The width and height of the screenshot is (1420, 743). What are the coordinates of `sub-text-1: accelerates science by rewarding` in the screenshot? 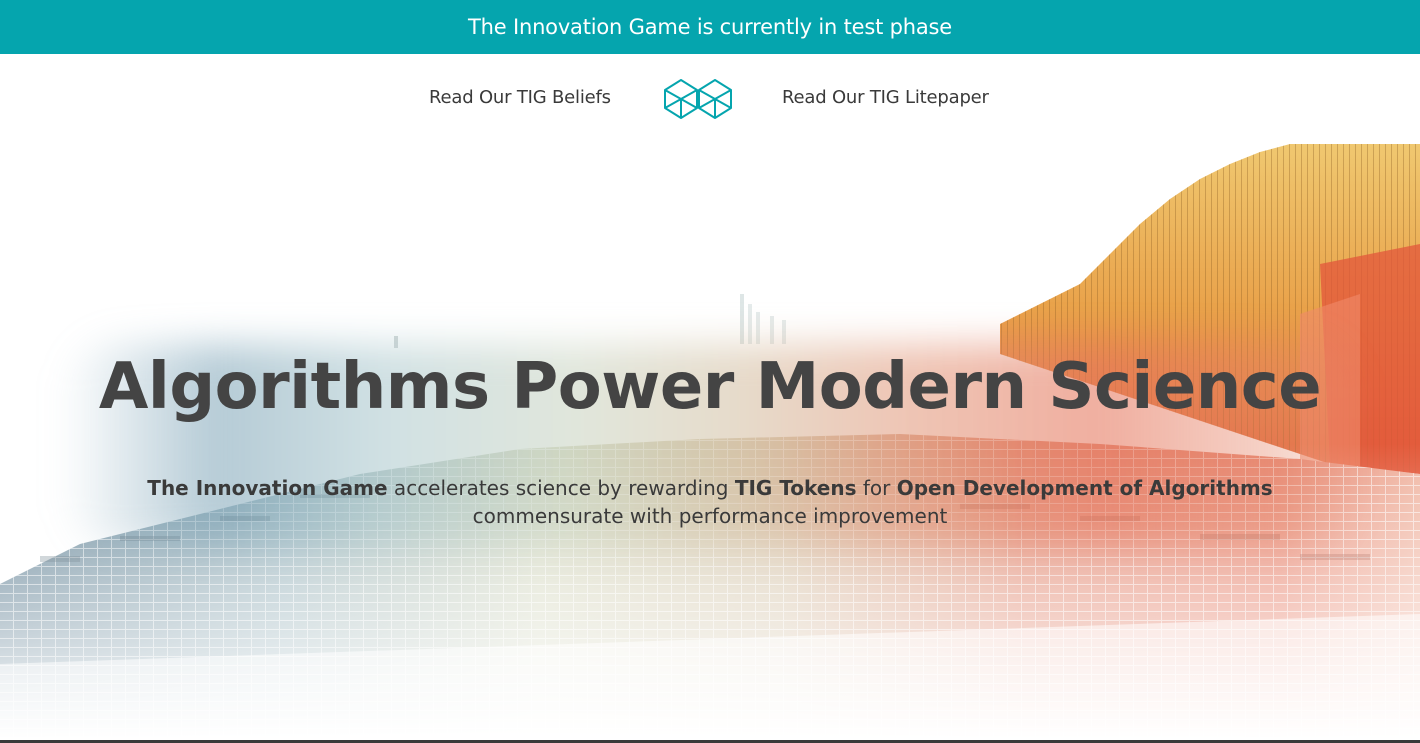 It's located at (561, 488).